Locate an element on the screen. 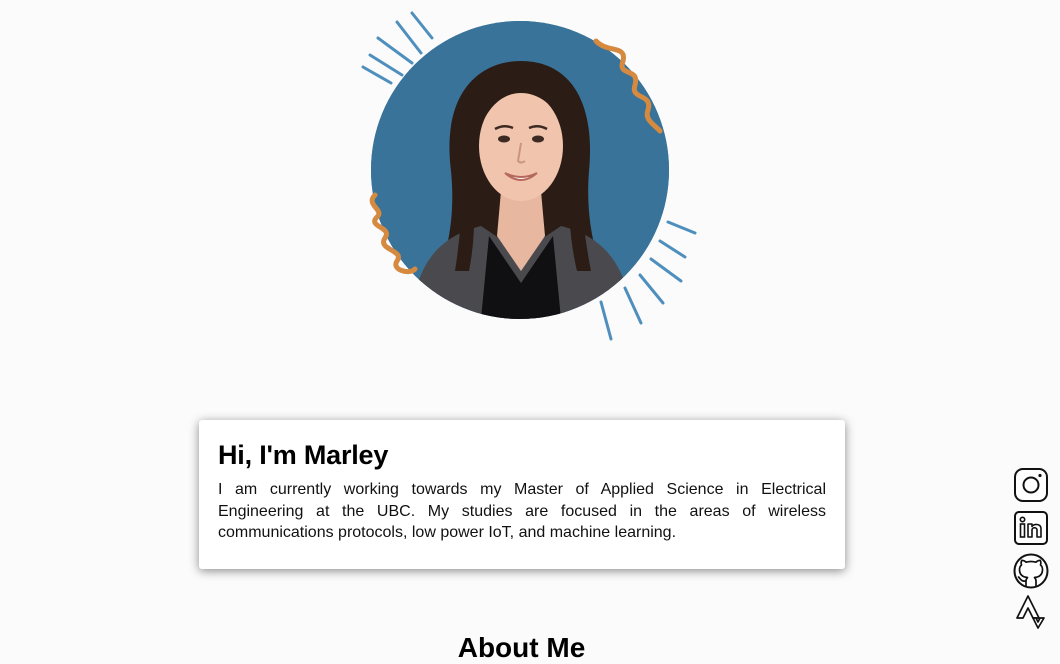  linkedin-link is located at coordinates (1030, 527).